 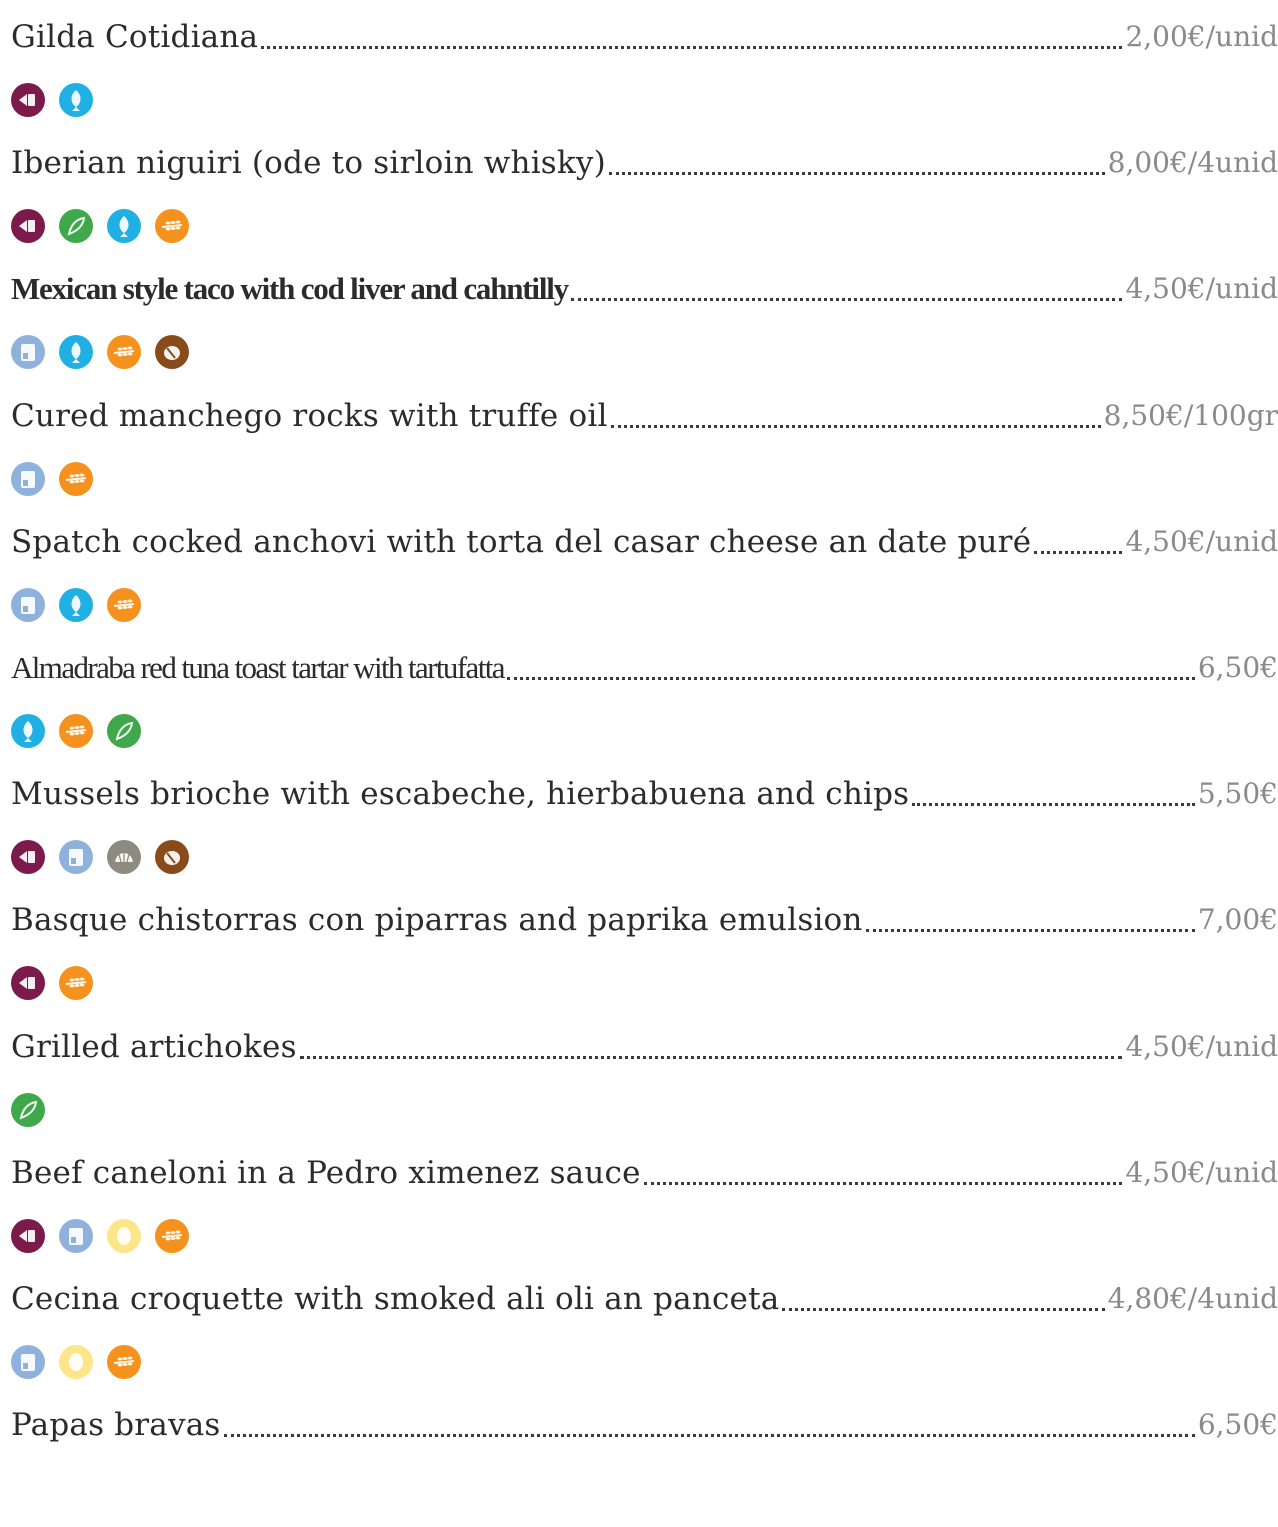 I want to click on molluscs-allergen-icon, so click(x=124, y=857).